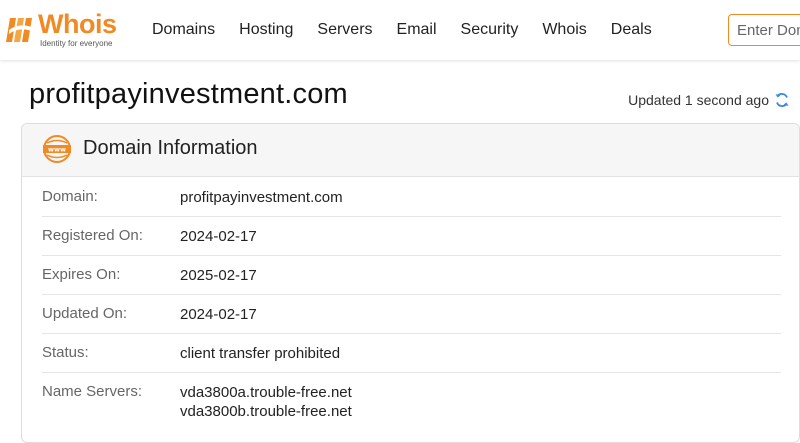  I want to click on updated-text: Updated 1 second ago, so click(698, 100).